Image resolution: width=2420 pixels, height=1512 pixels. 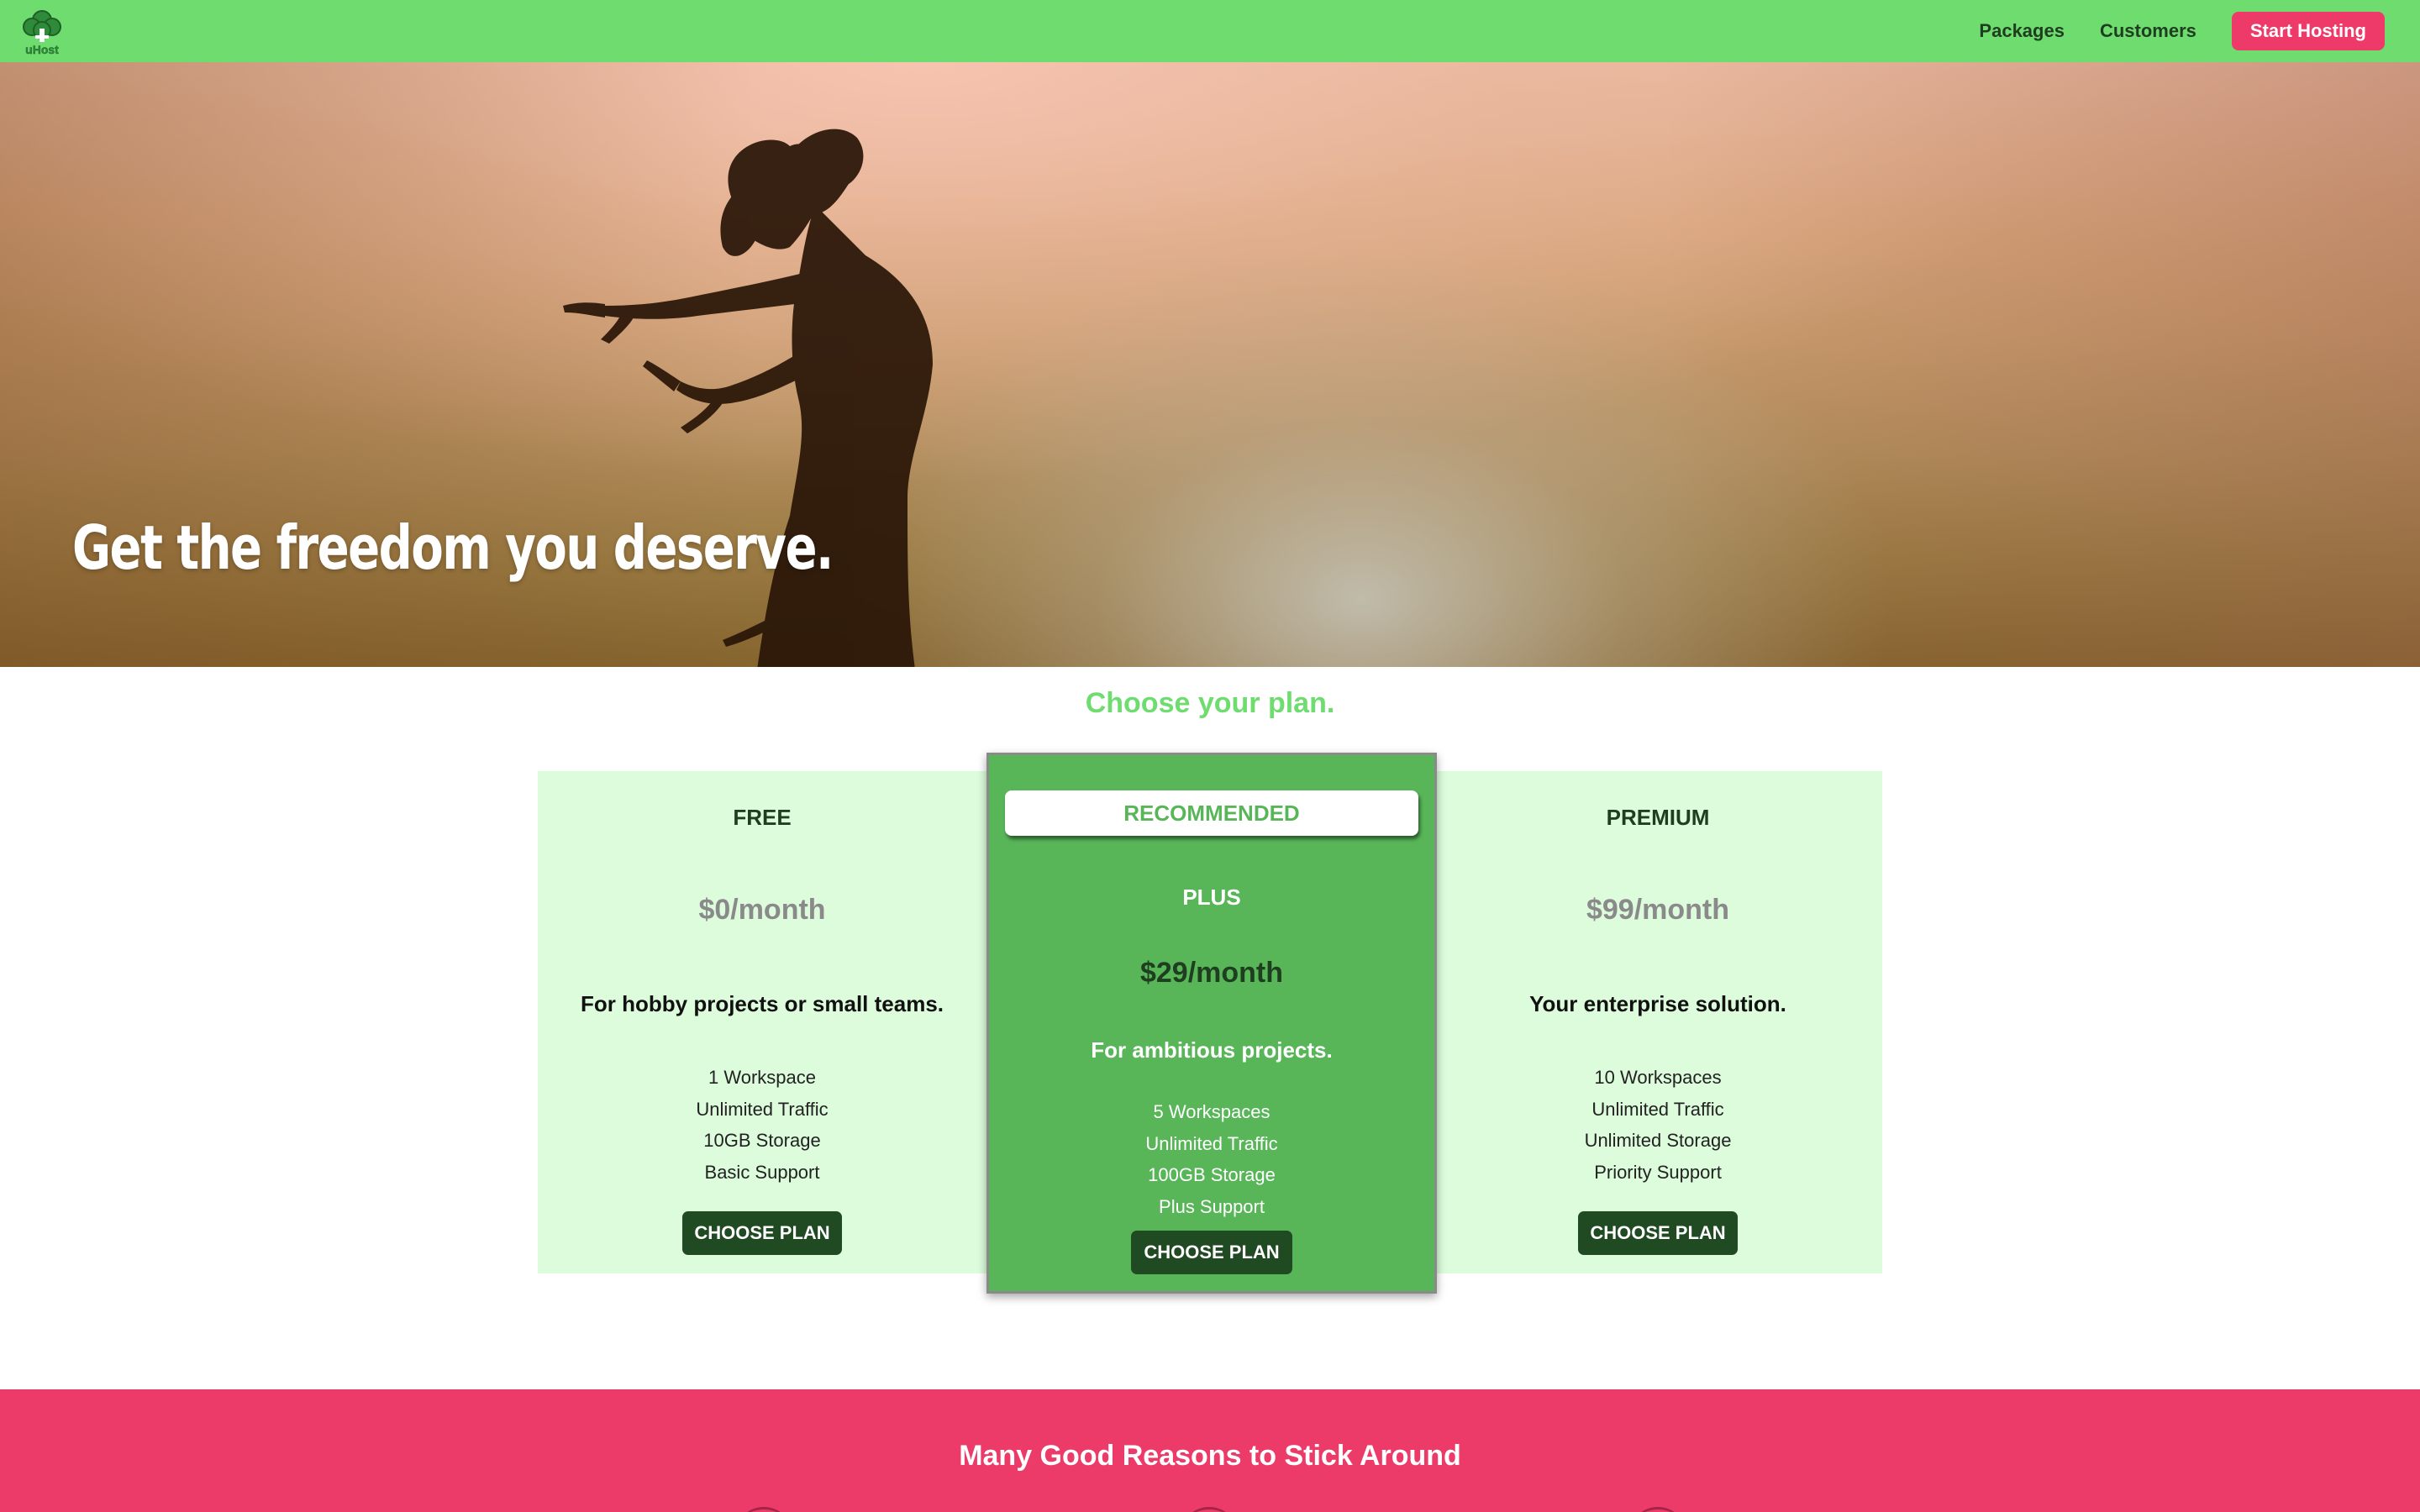 What do you see at coordinates (1211, 1252) in the screenshot?
I see `choose-plan-plus-button: CHOOSE PLAN` at bounding box center [1211, 1252].